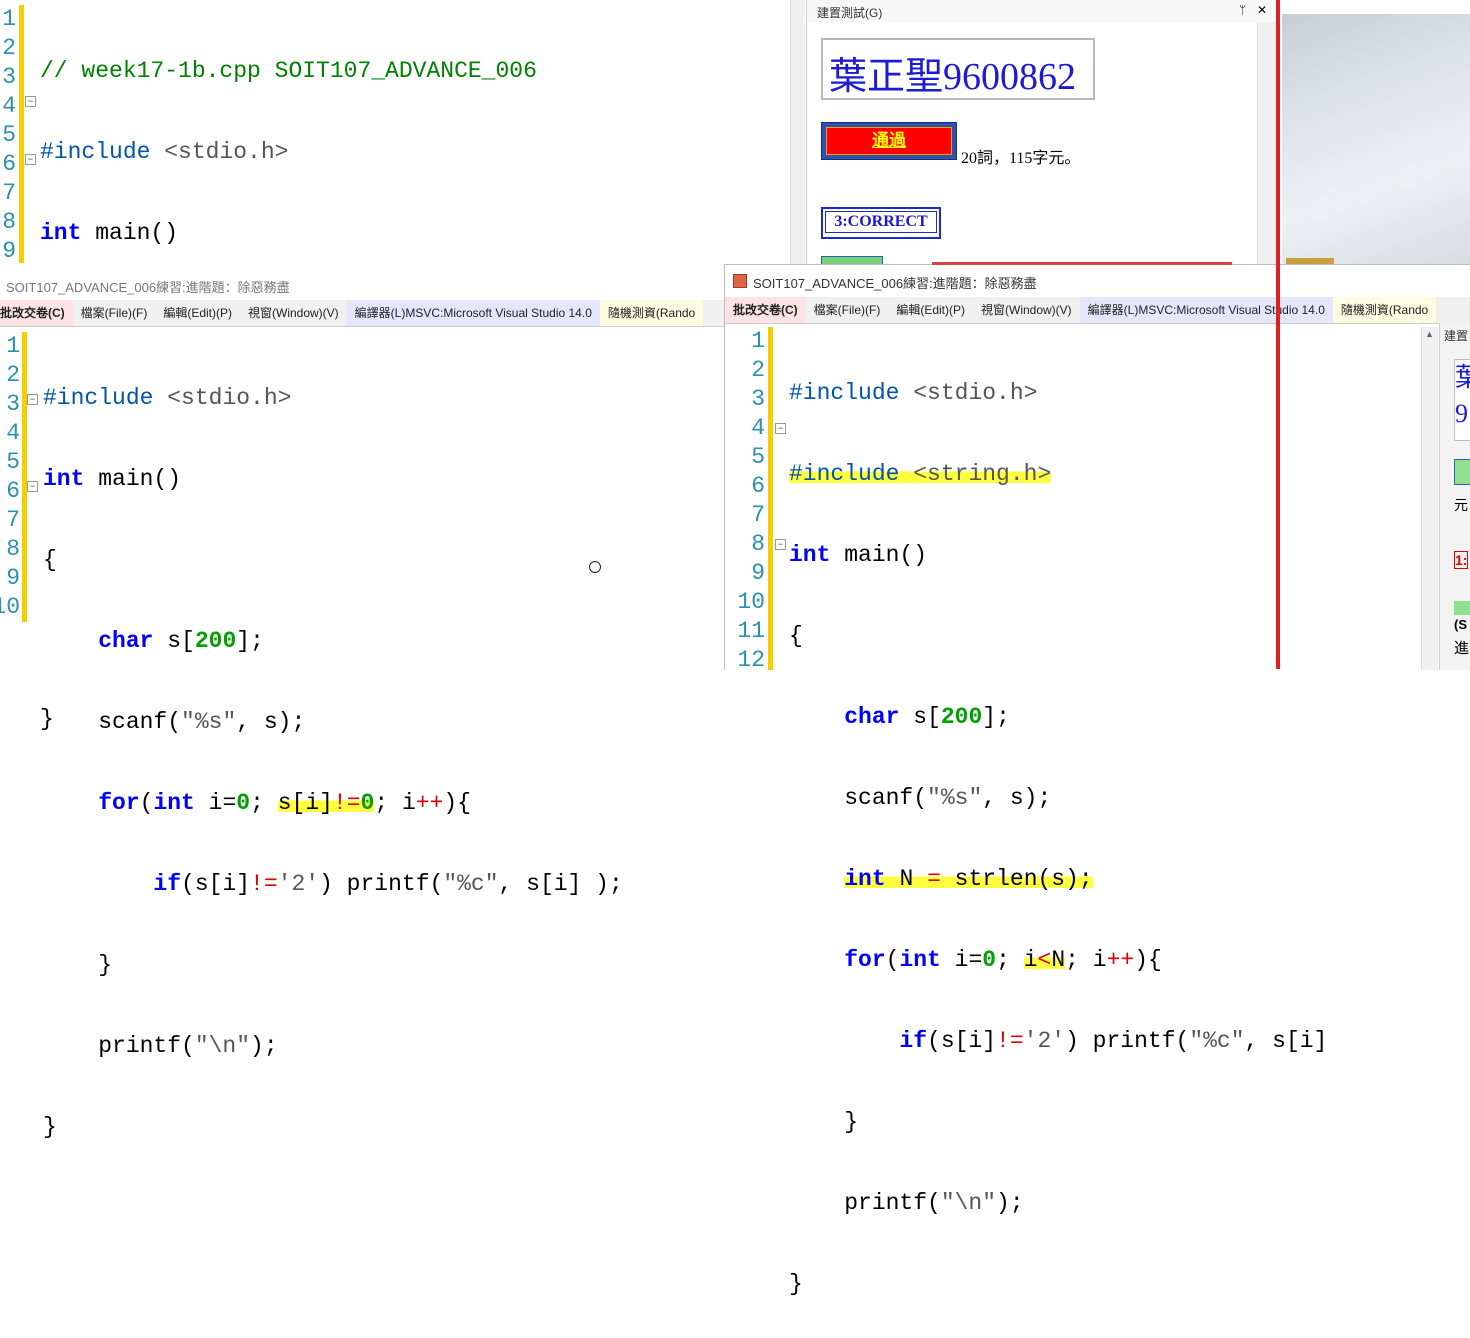 Image resolution: width=1470 pixels, height=1338 pixels. I want to click on side-text-4: 進, so click(1462, 648).